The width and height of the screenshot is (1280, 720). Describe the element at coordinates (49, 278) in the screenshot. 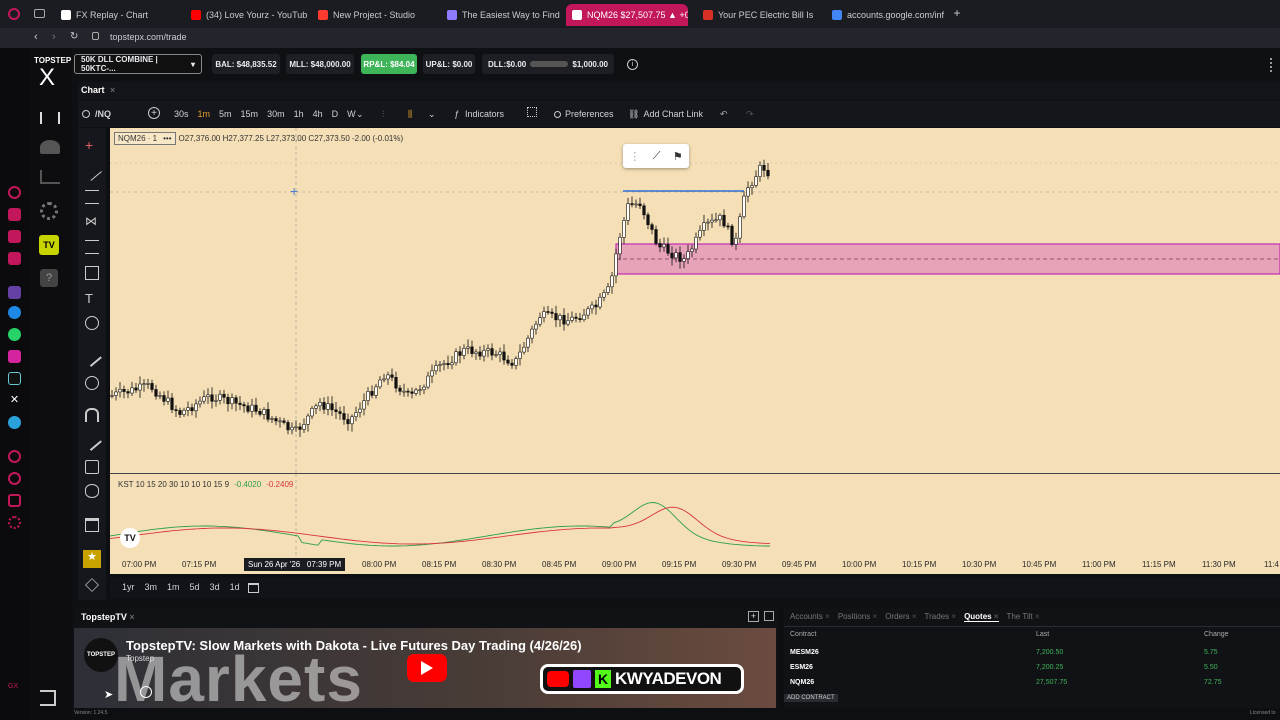

I see `help-icon: ?` at that location.